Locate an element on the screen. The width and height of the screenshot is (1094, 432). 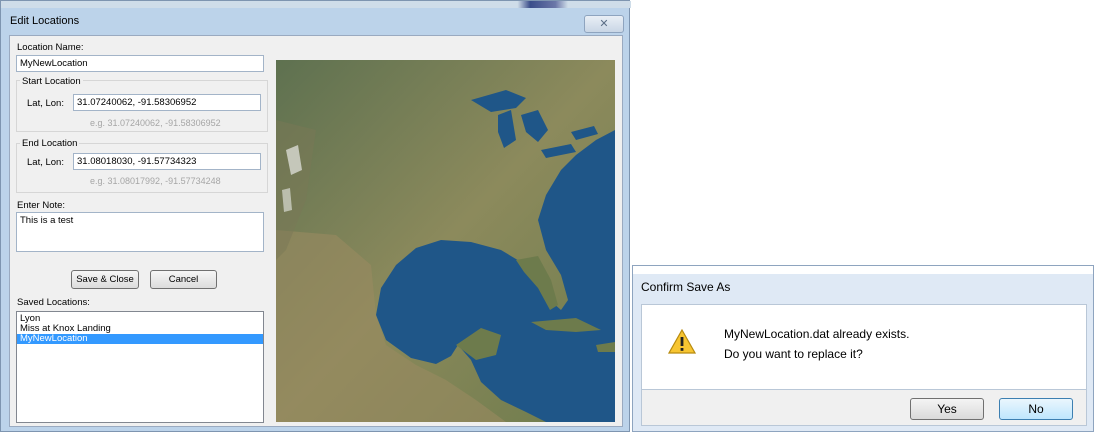
dialog-title: Confirm Save As is located at coordinates (686, 287).